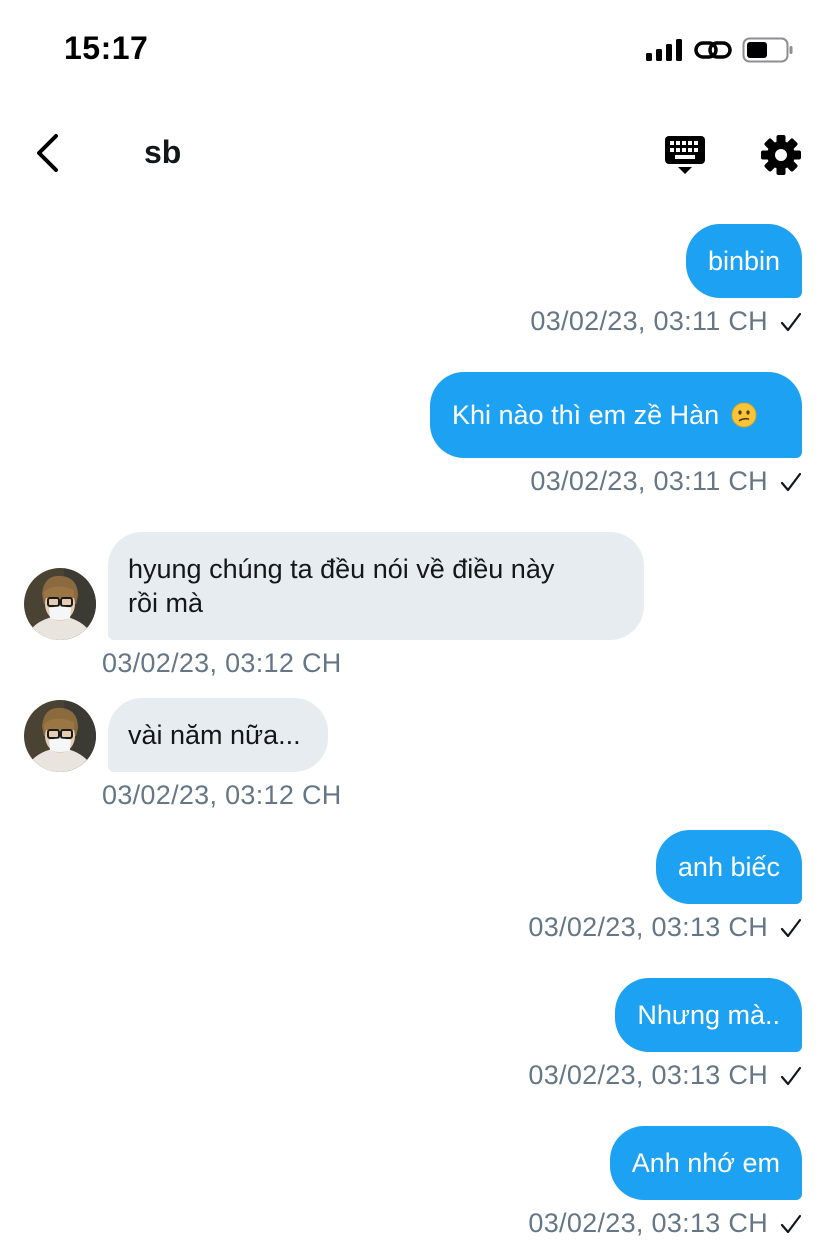  I want to click on status-bar: 15:17, so click(414, 50).